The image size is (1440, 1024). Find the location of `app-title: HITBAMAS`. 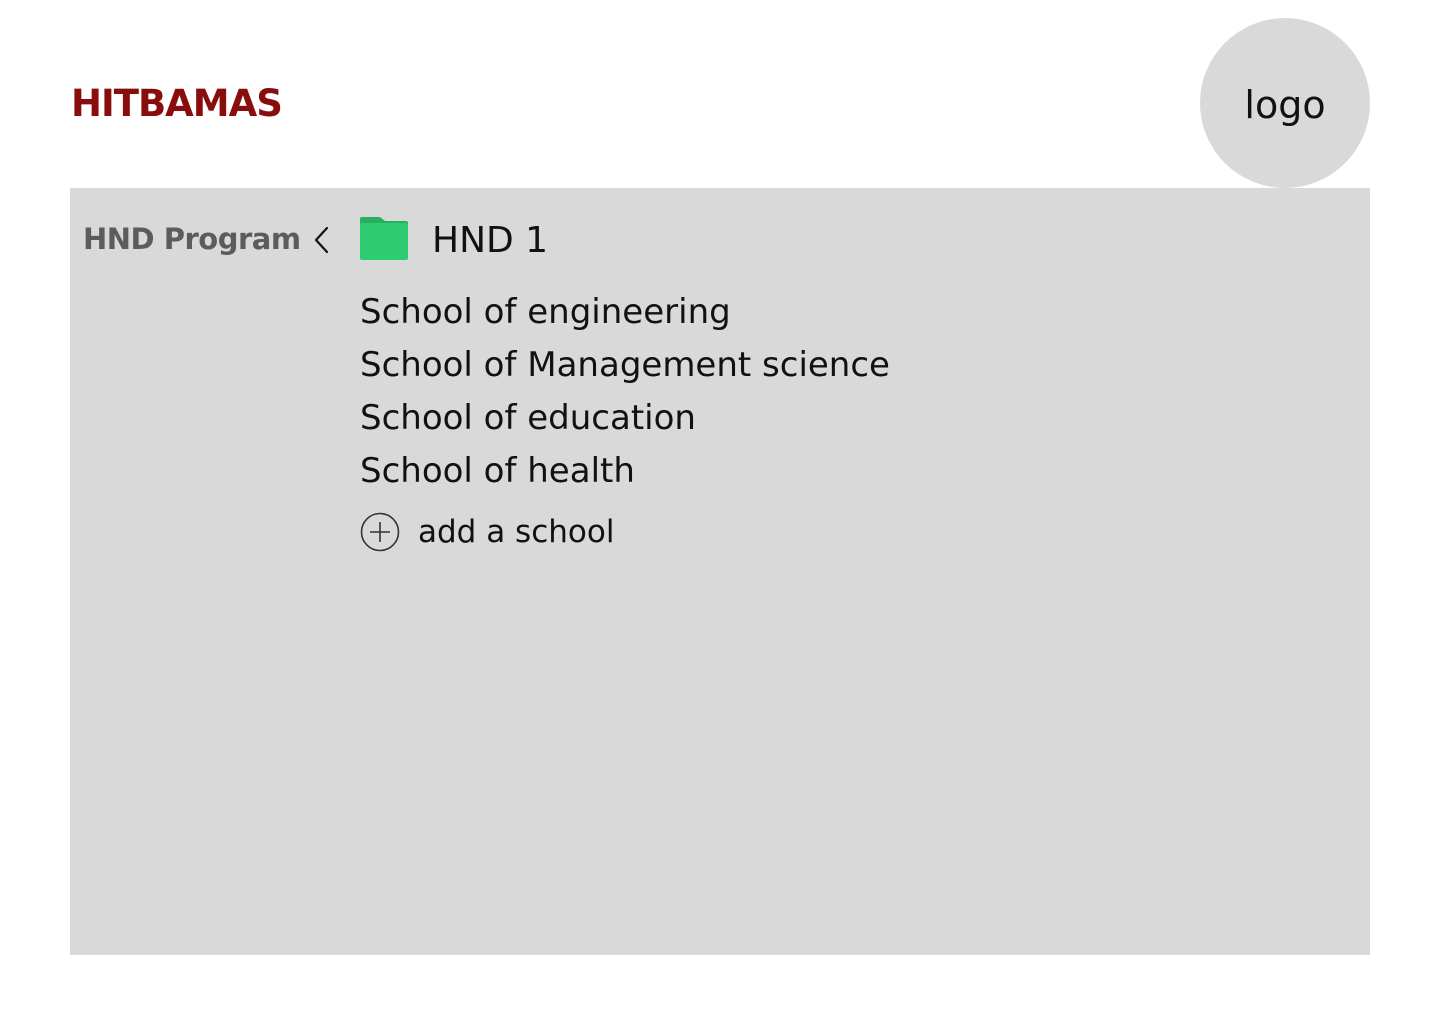

app-title: HITBAMAS is located at coordinates (177, 103).